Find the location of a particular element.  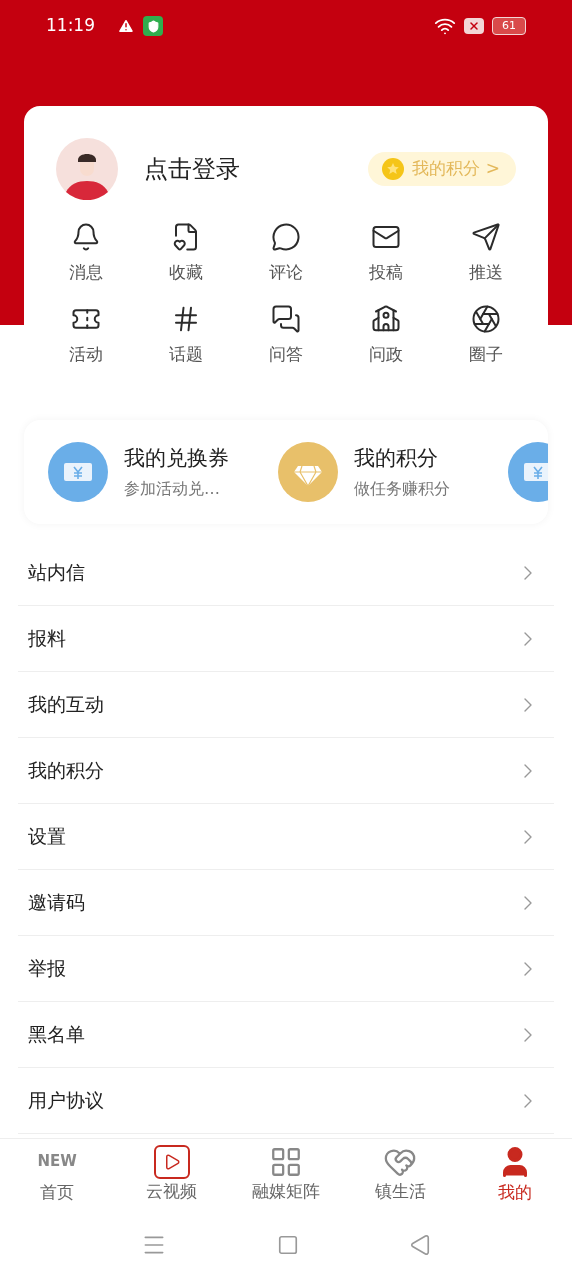

battery-level: 61 is located at coordinates (509, 26).